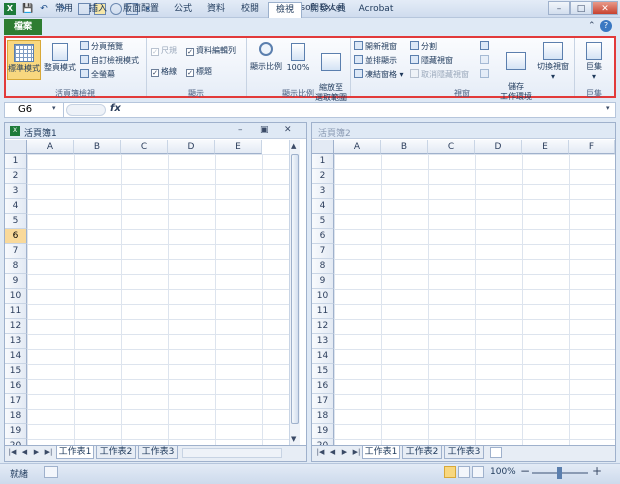 The height and width of the screenshot is (484, 620). Describe the element at coordinates (592, 147) in the screenshot. I see `column-header: F` at that location.